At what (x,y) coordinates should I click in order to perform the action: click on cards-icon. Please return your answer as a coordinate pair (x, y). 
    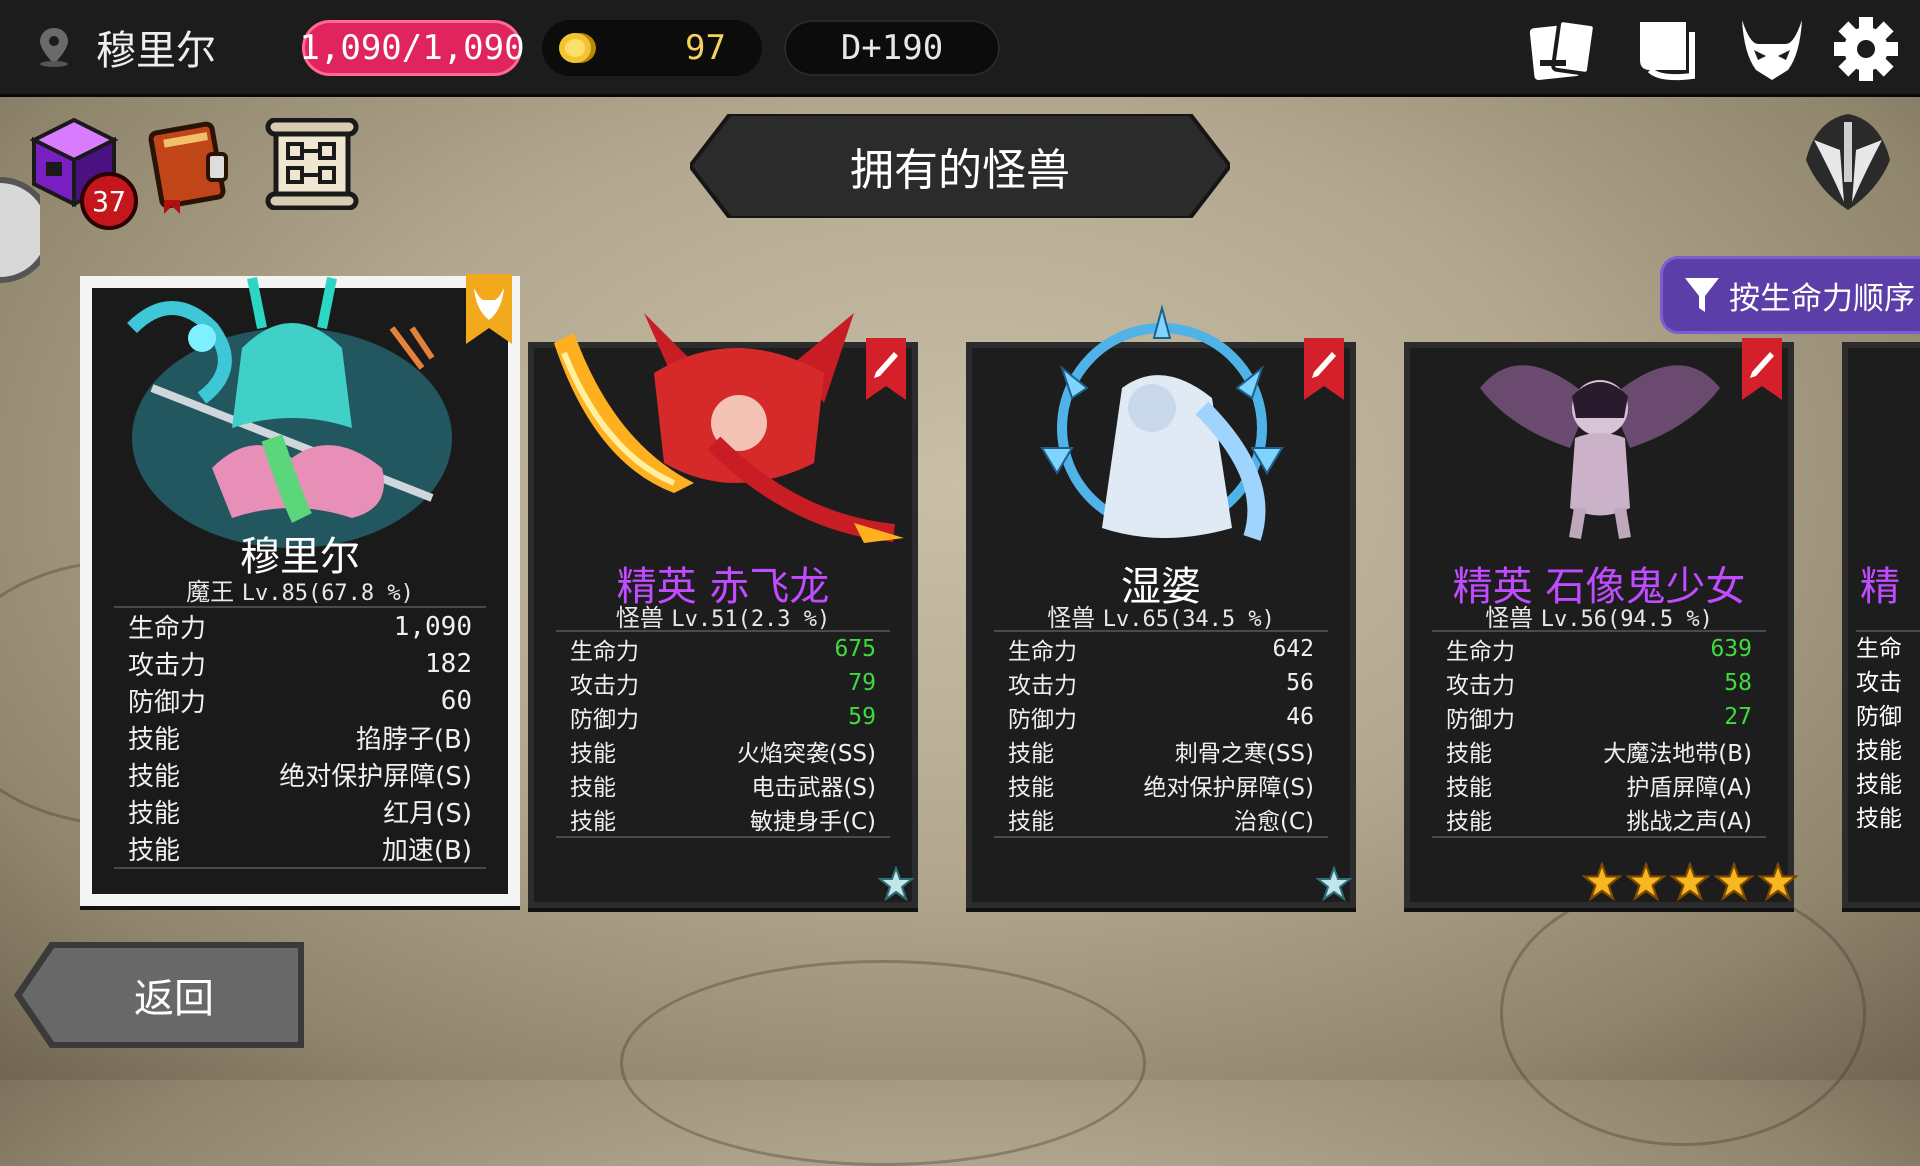
    Looking at the image, I should click on (1562, 49).